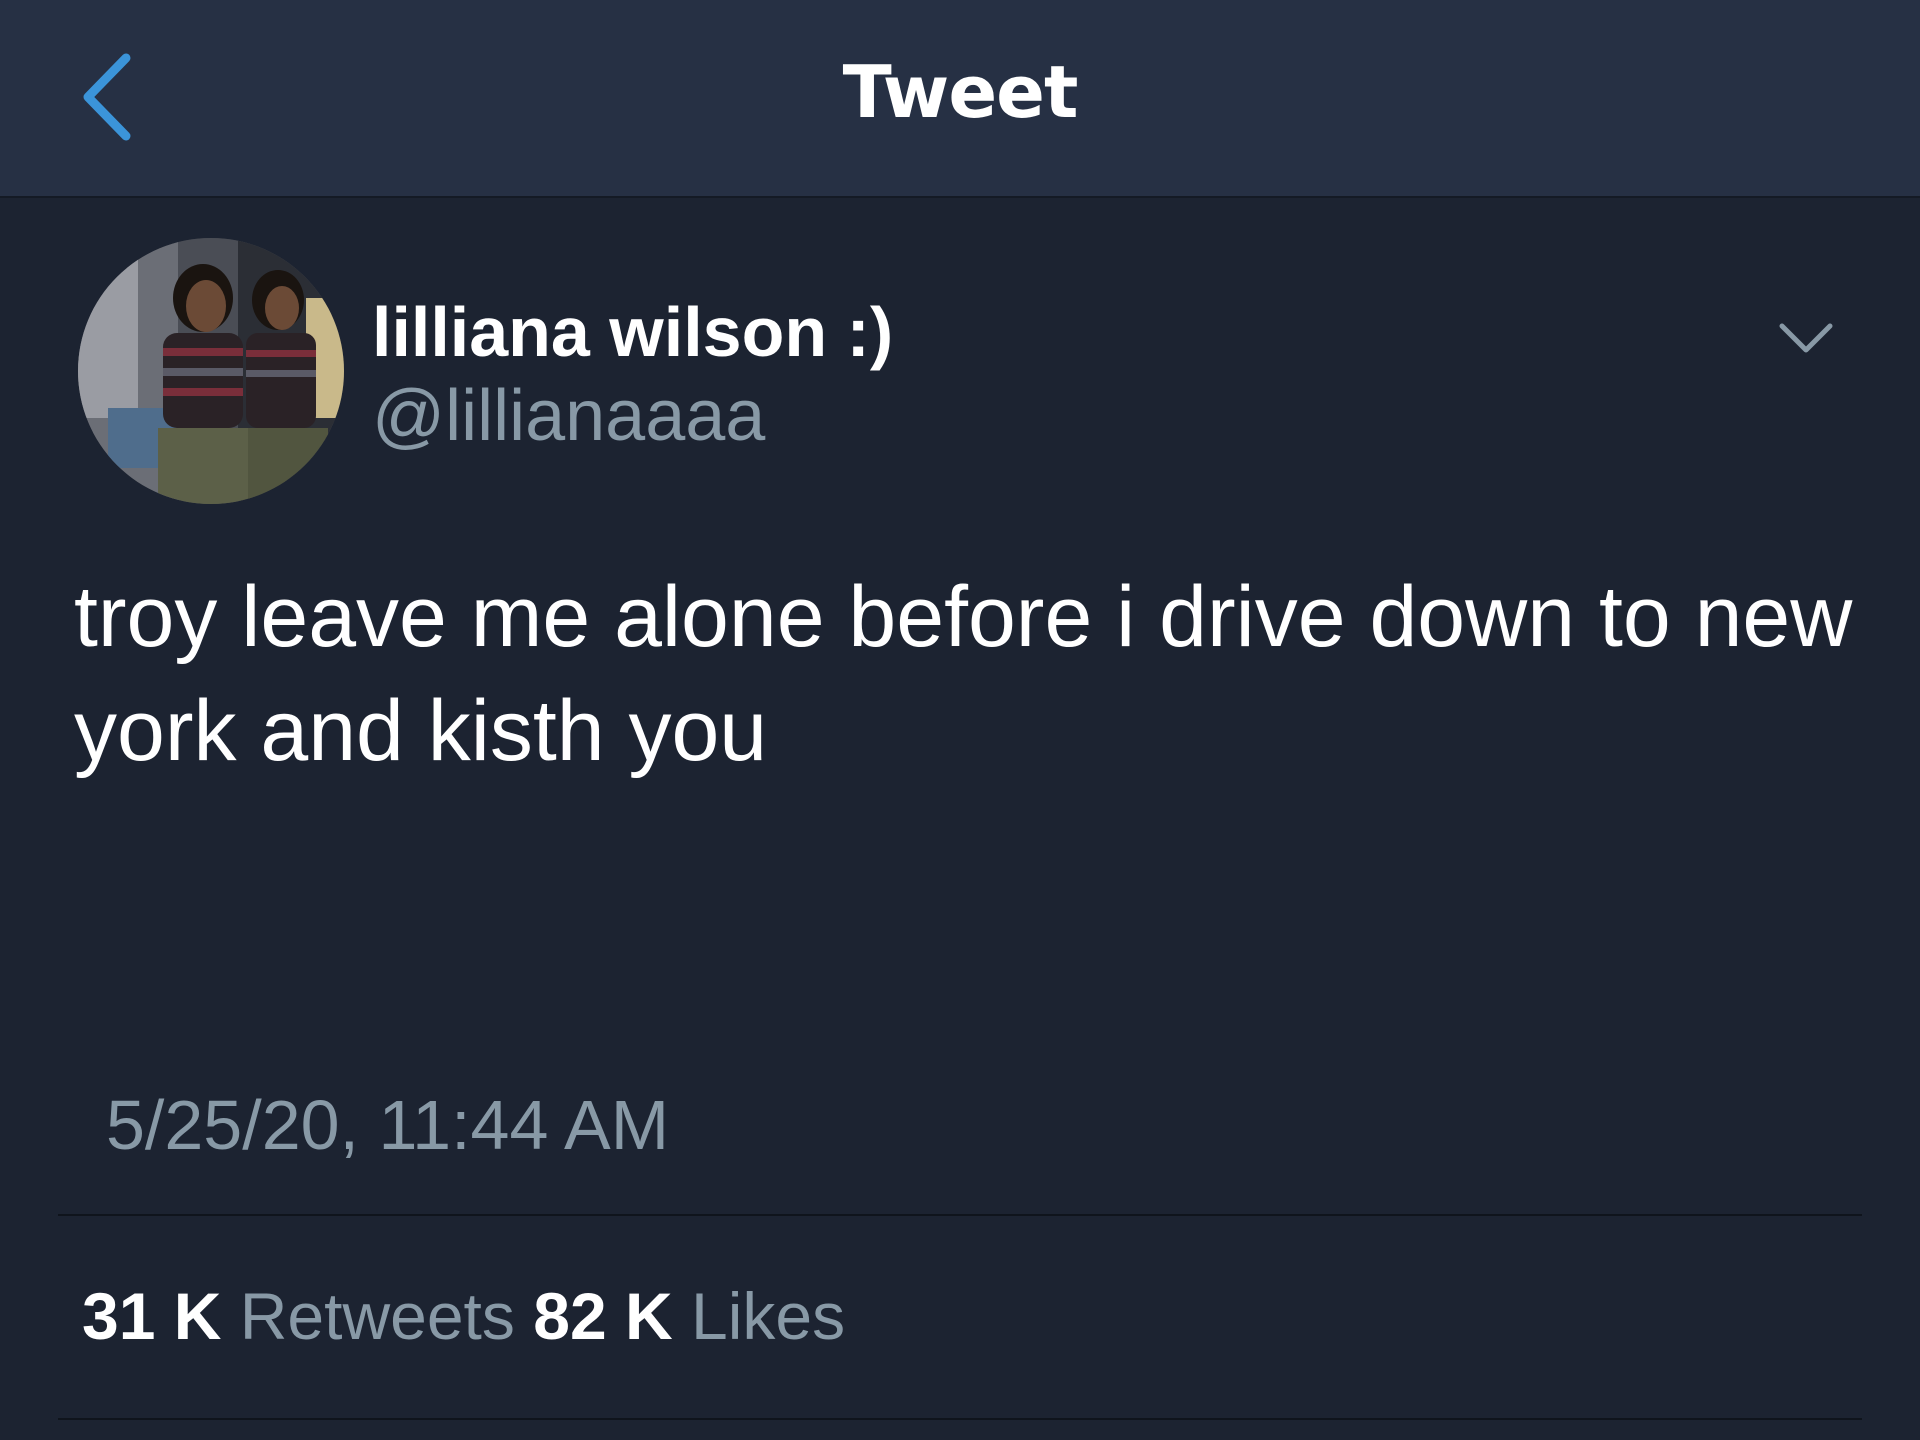 This screenshot has height=1440, width=1920. Describe the element at coordinates (768, 1316) in the screenshot. I see `likes-label: Likes` at that location.